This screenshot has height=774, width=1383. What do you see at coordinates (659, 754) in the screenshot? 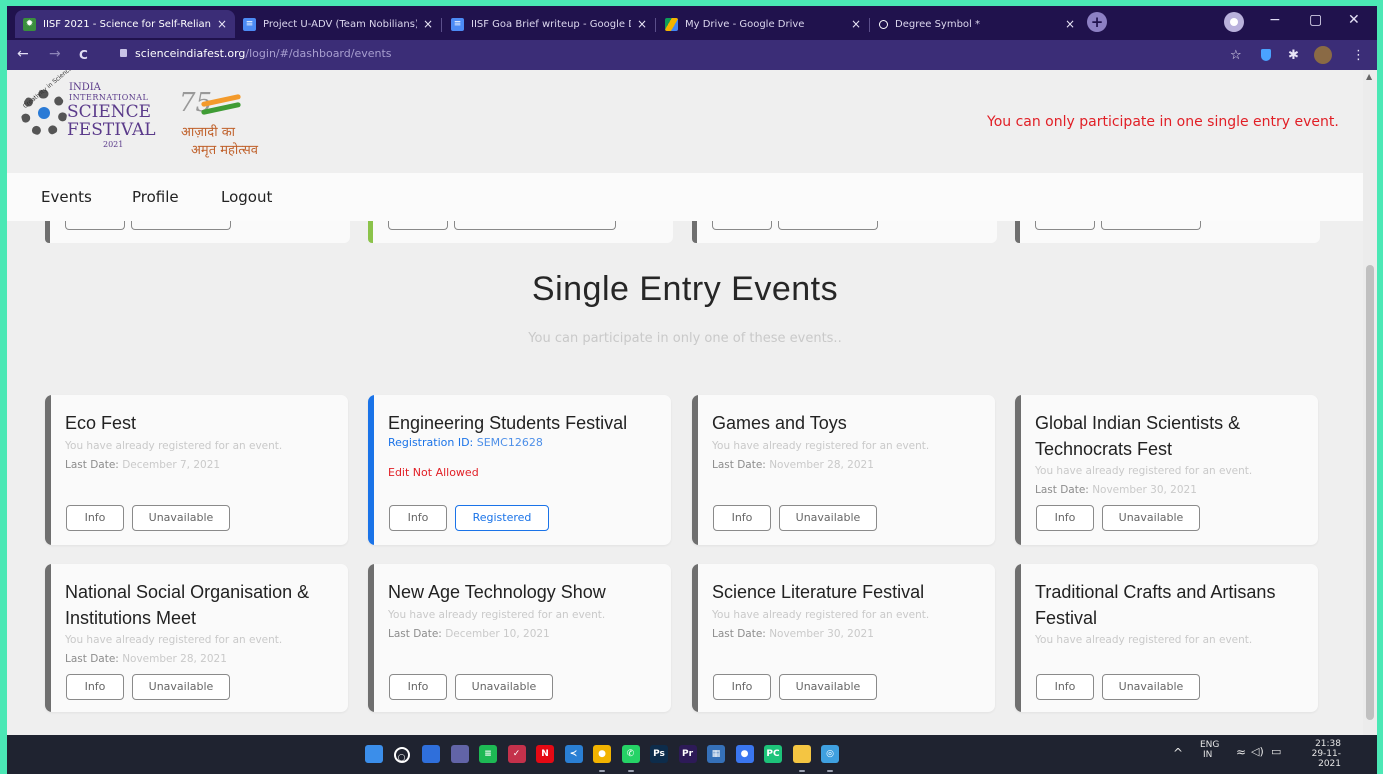
I see `photoshop-icon: Ps` at bounding box center [659, 754].